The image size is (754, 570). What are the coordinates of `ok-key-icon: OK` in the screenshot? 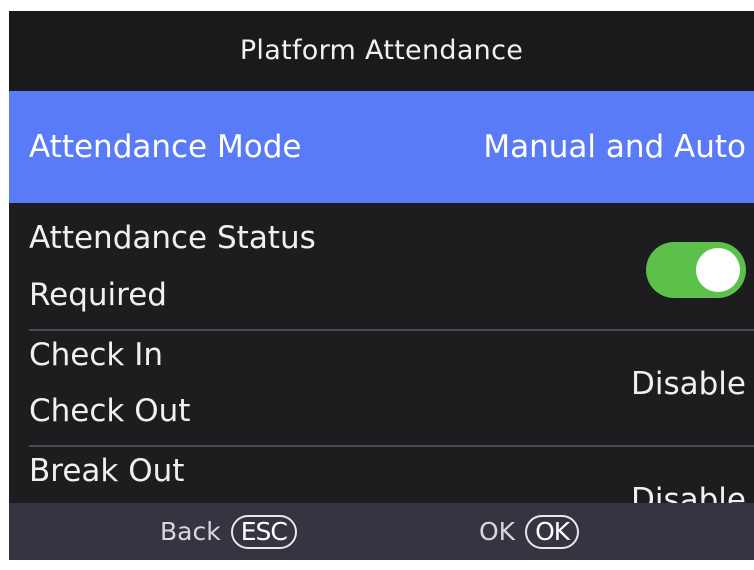 It's located at (552, 531).